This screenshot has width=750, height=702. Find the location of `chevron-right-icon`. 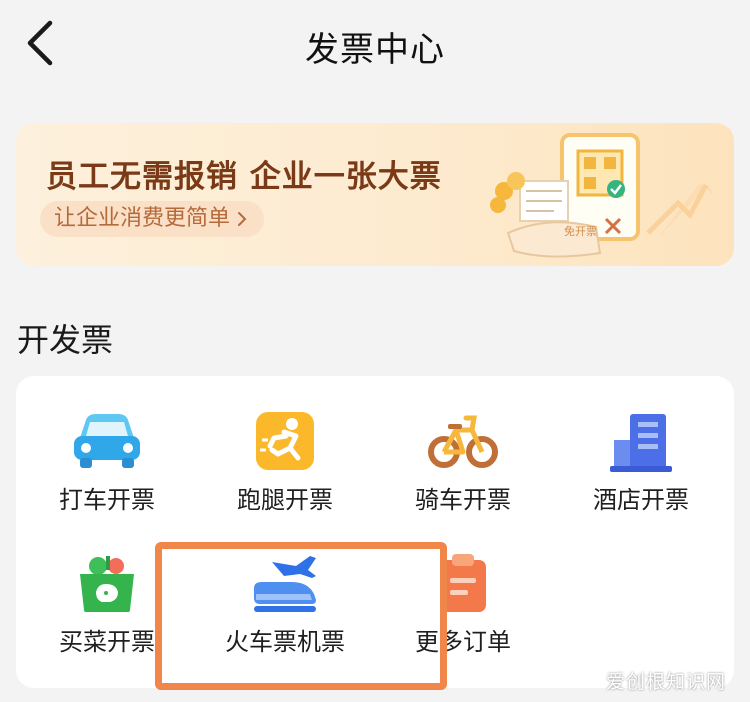

chevron-right-icon is located at coordinates (242, 219).